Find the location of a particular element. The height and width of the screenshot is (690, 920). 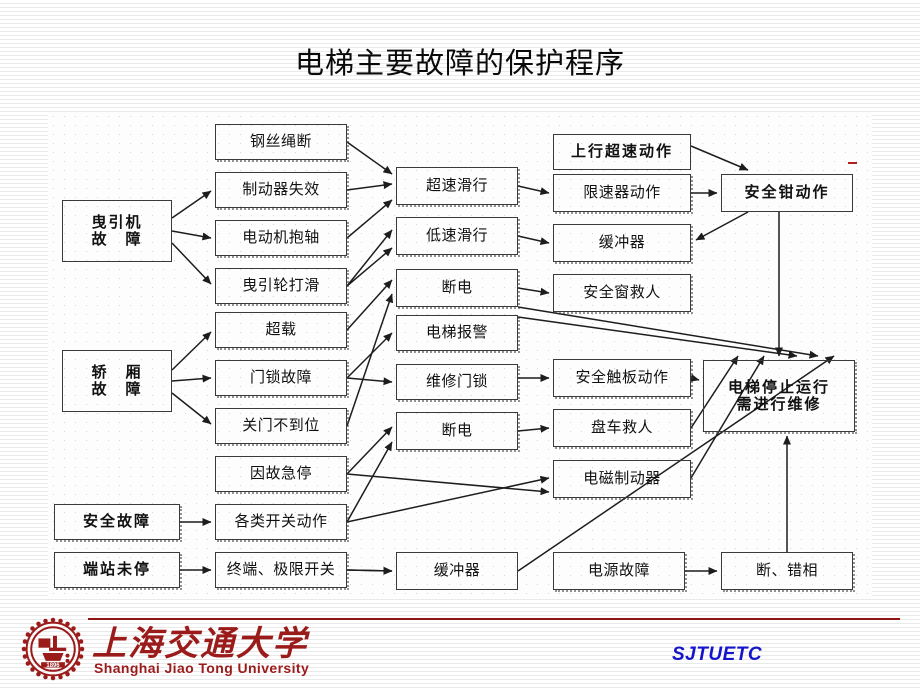

flowchart-node-n_zhidong: 制动器失效 is located at coordinates (282, 191).